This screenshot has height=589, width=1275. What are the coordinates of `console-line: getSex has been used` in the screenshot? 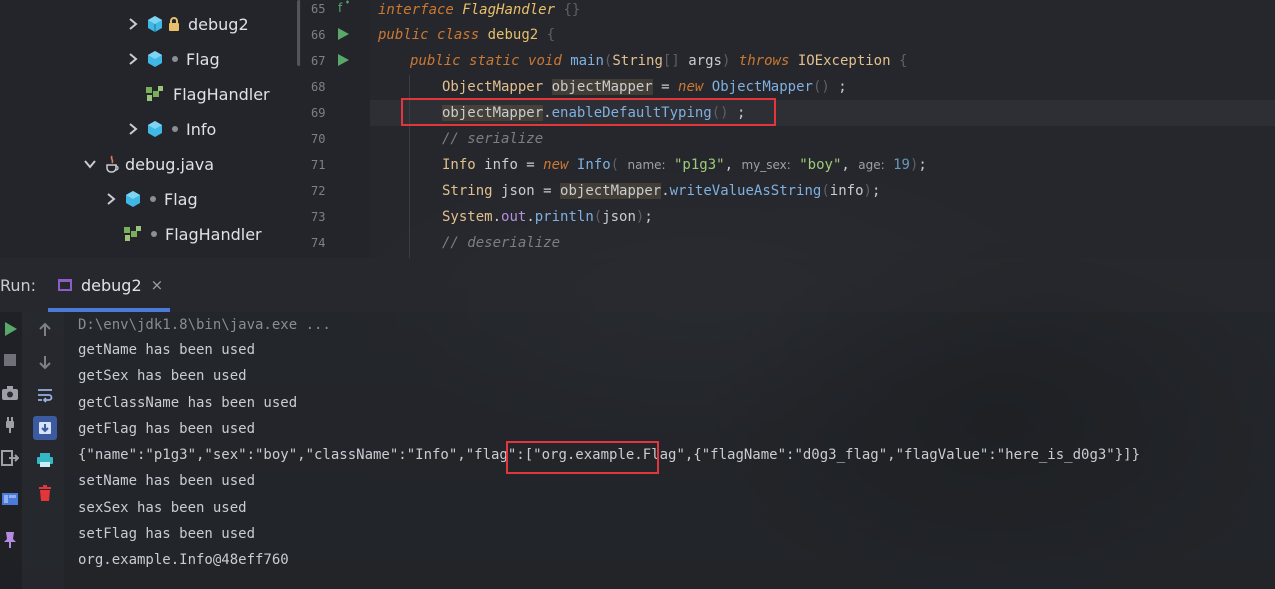 It's located at (162, 376).